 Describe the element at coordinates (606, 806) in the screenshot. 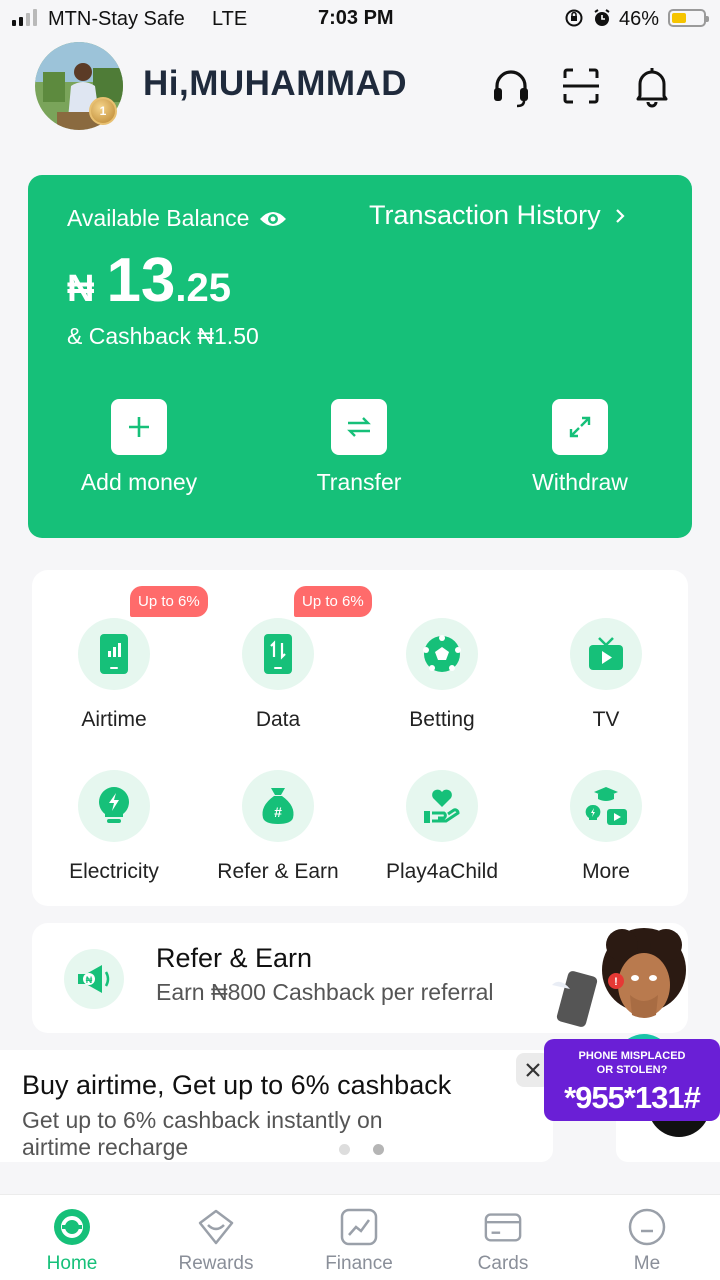

I see `more-services-icon` at that location.